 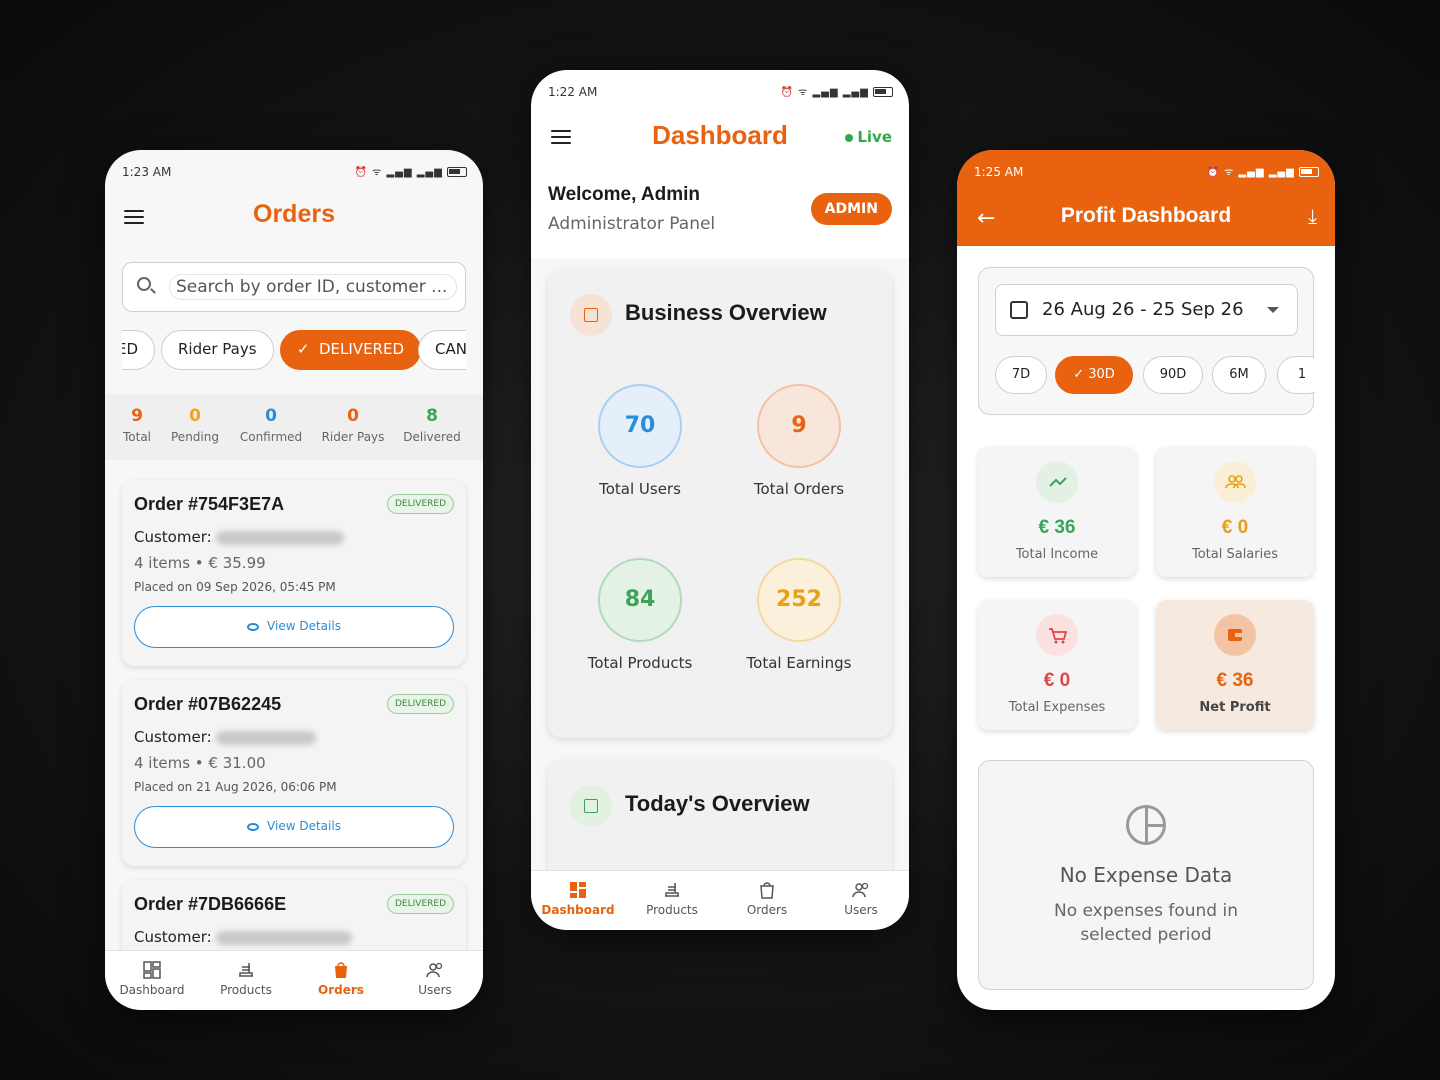 What do you see at coordinates (1235, 635) in the screenshot?
I see `wallet-icon` at bounding box center [1235, 635].